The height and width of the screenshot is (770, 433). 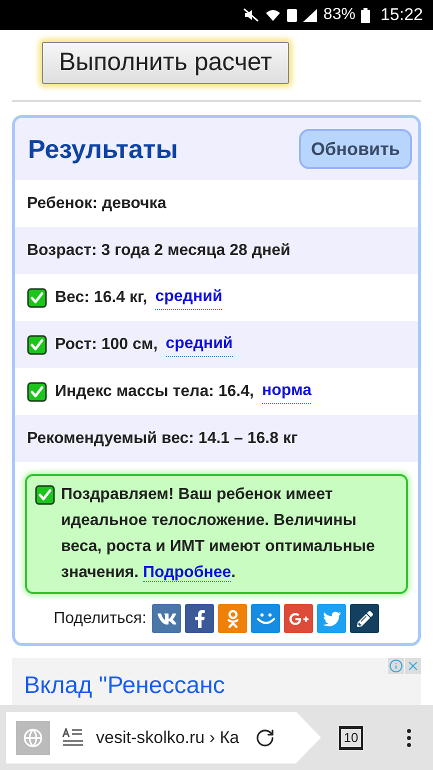 What do you see at coordinates (165, 63) in the screenshot?
I see `calculate-button: Выполнить расчет` at bounding box center [165, 63].